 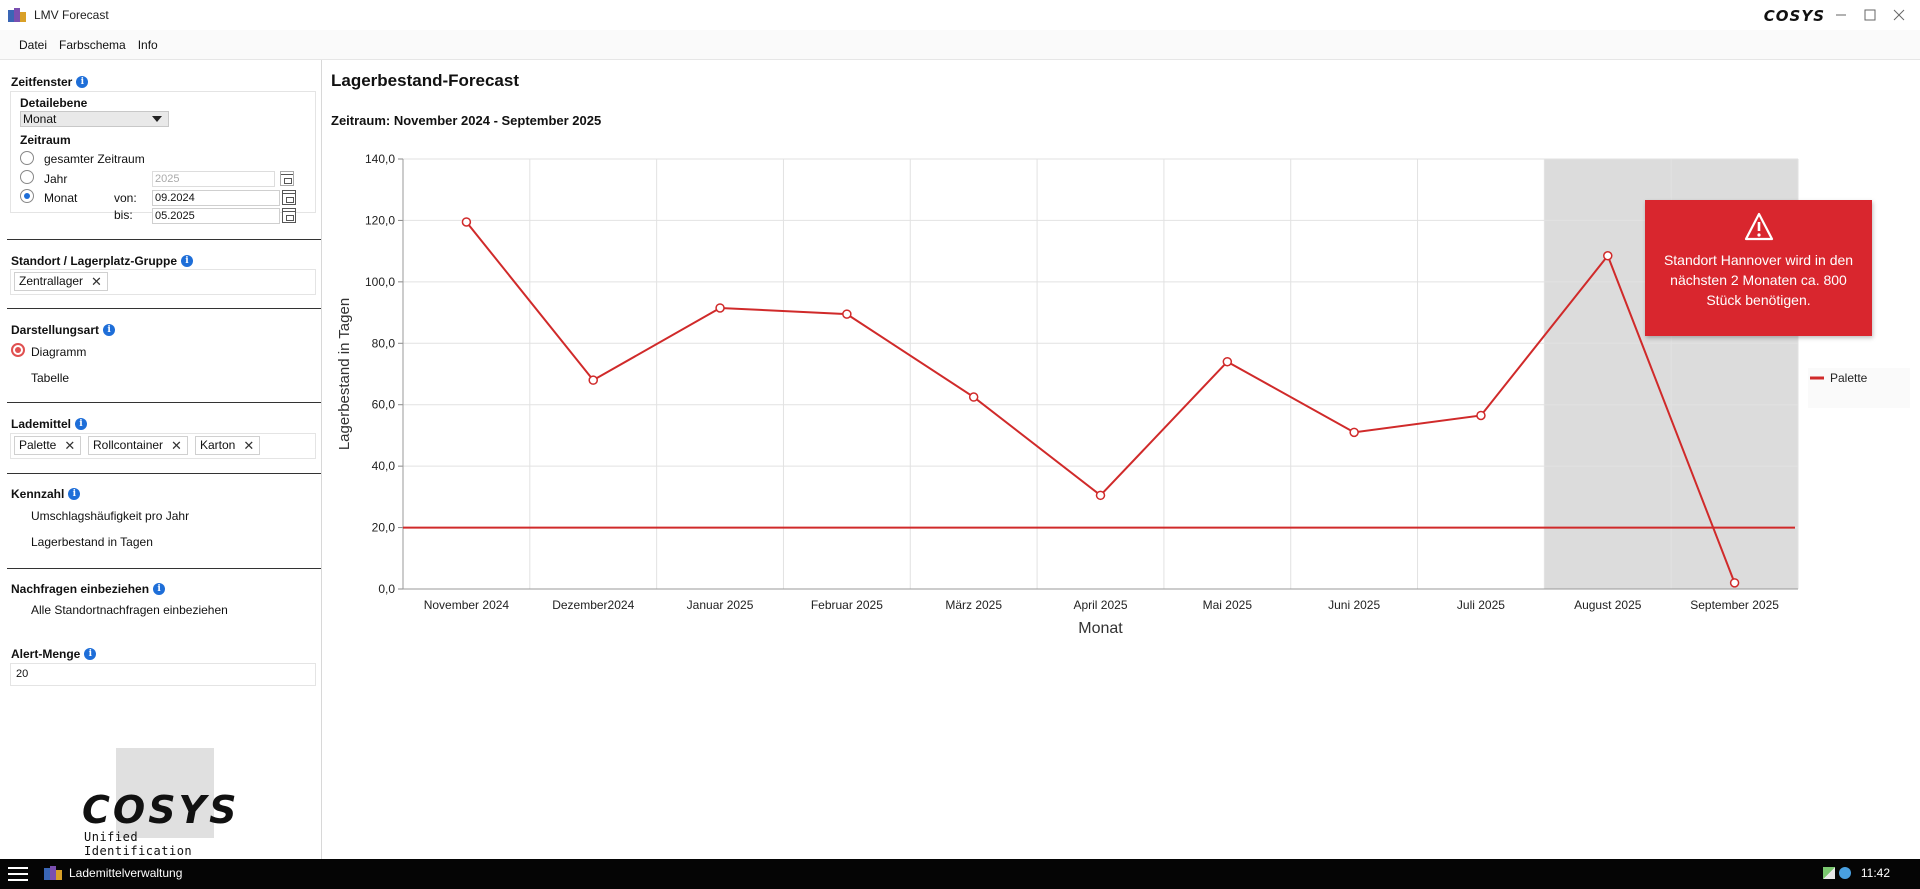 What do you see at coordinates (1849, 378) in the screenshot?
I see `legend-label: Palette` at bounding box center [1849, 378].